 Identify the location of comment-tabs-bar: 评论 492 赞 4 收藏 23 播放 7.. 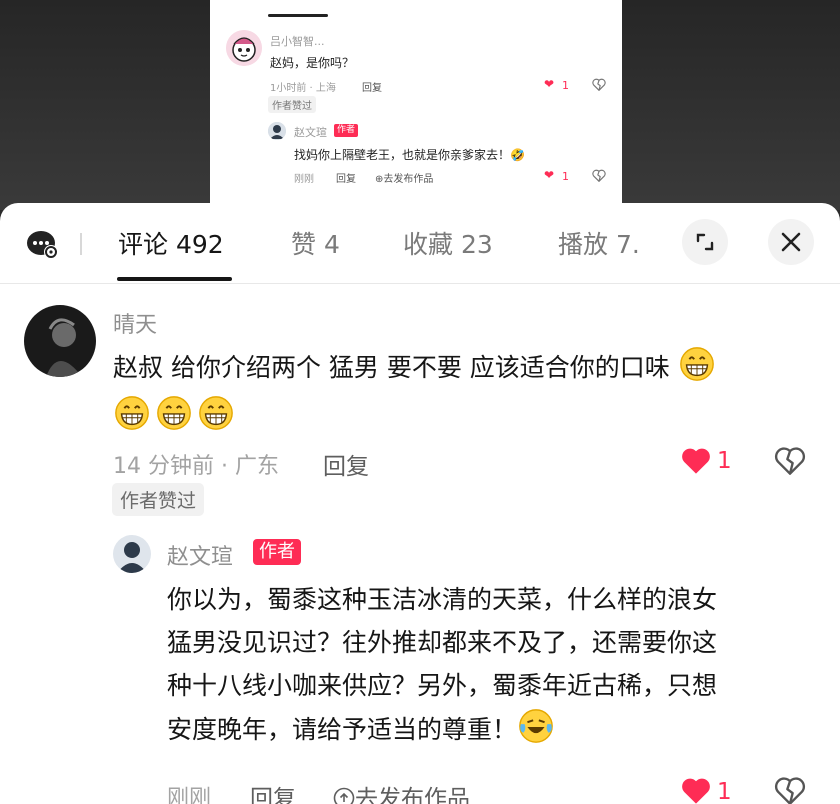
(420, 243).